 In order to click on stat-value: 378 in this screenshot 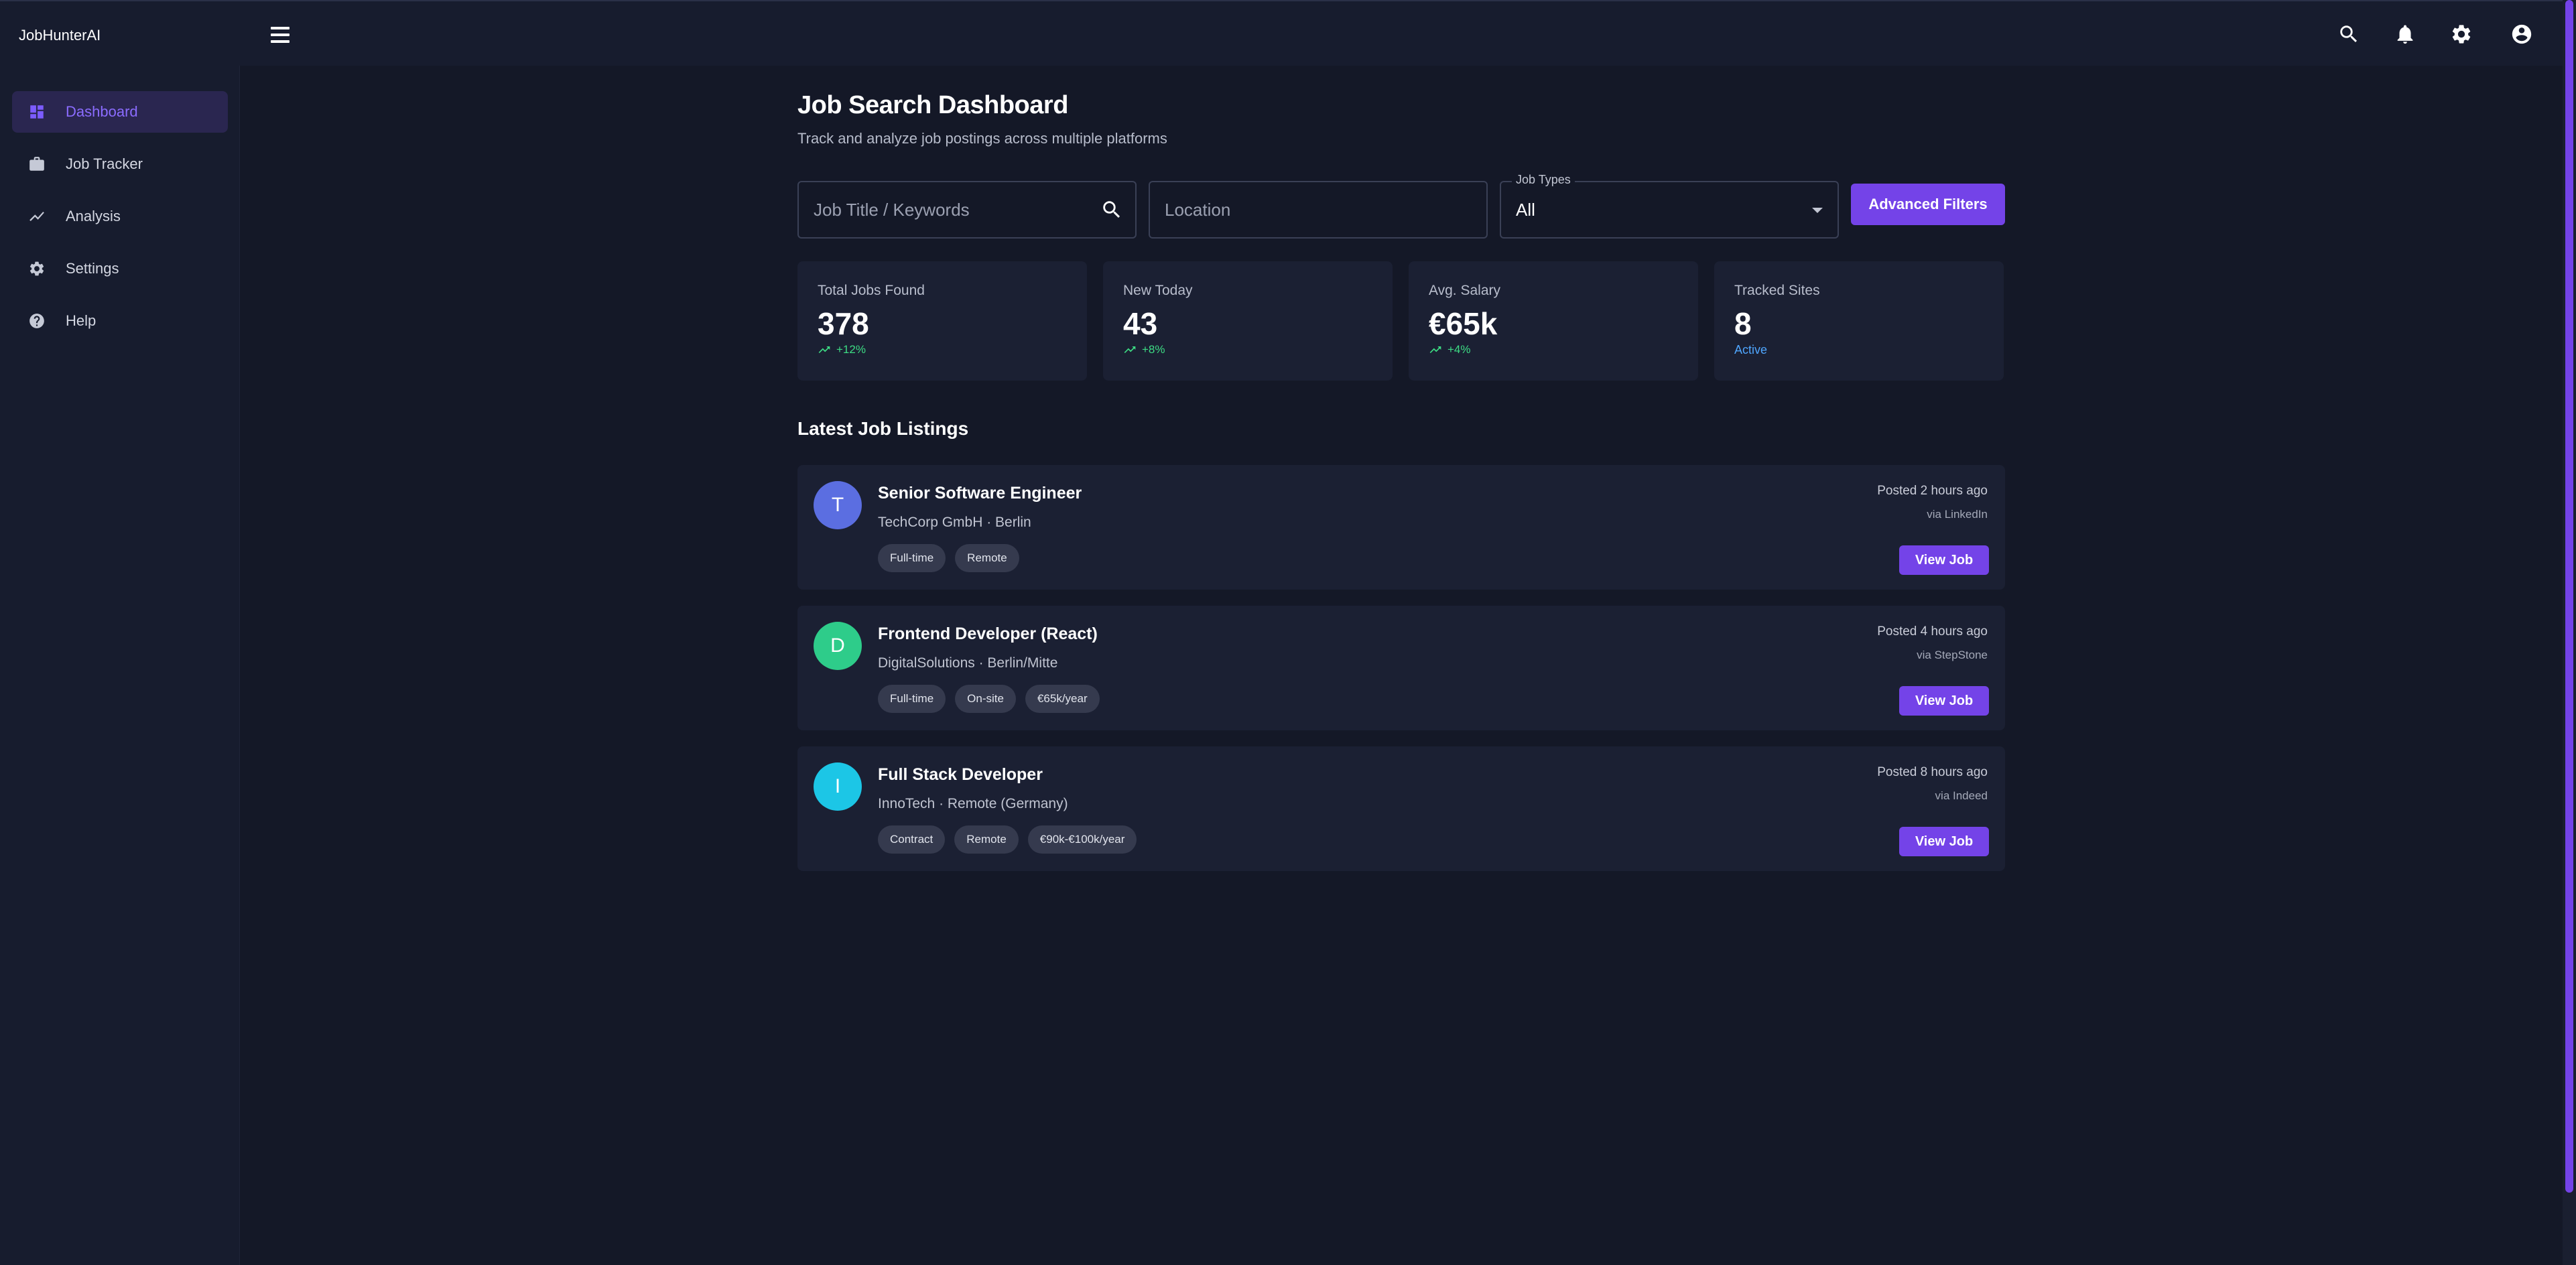, I will do `click(843, 323)`.